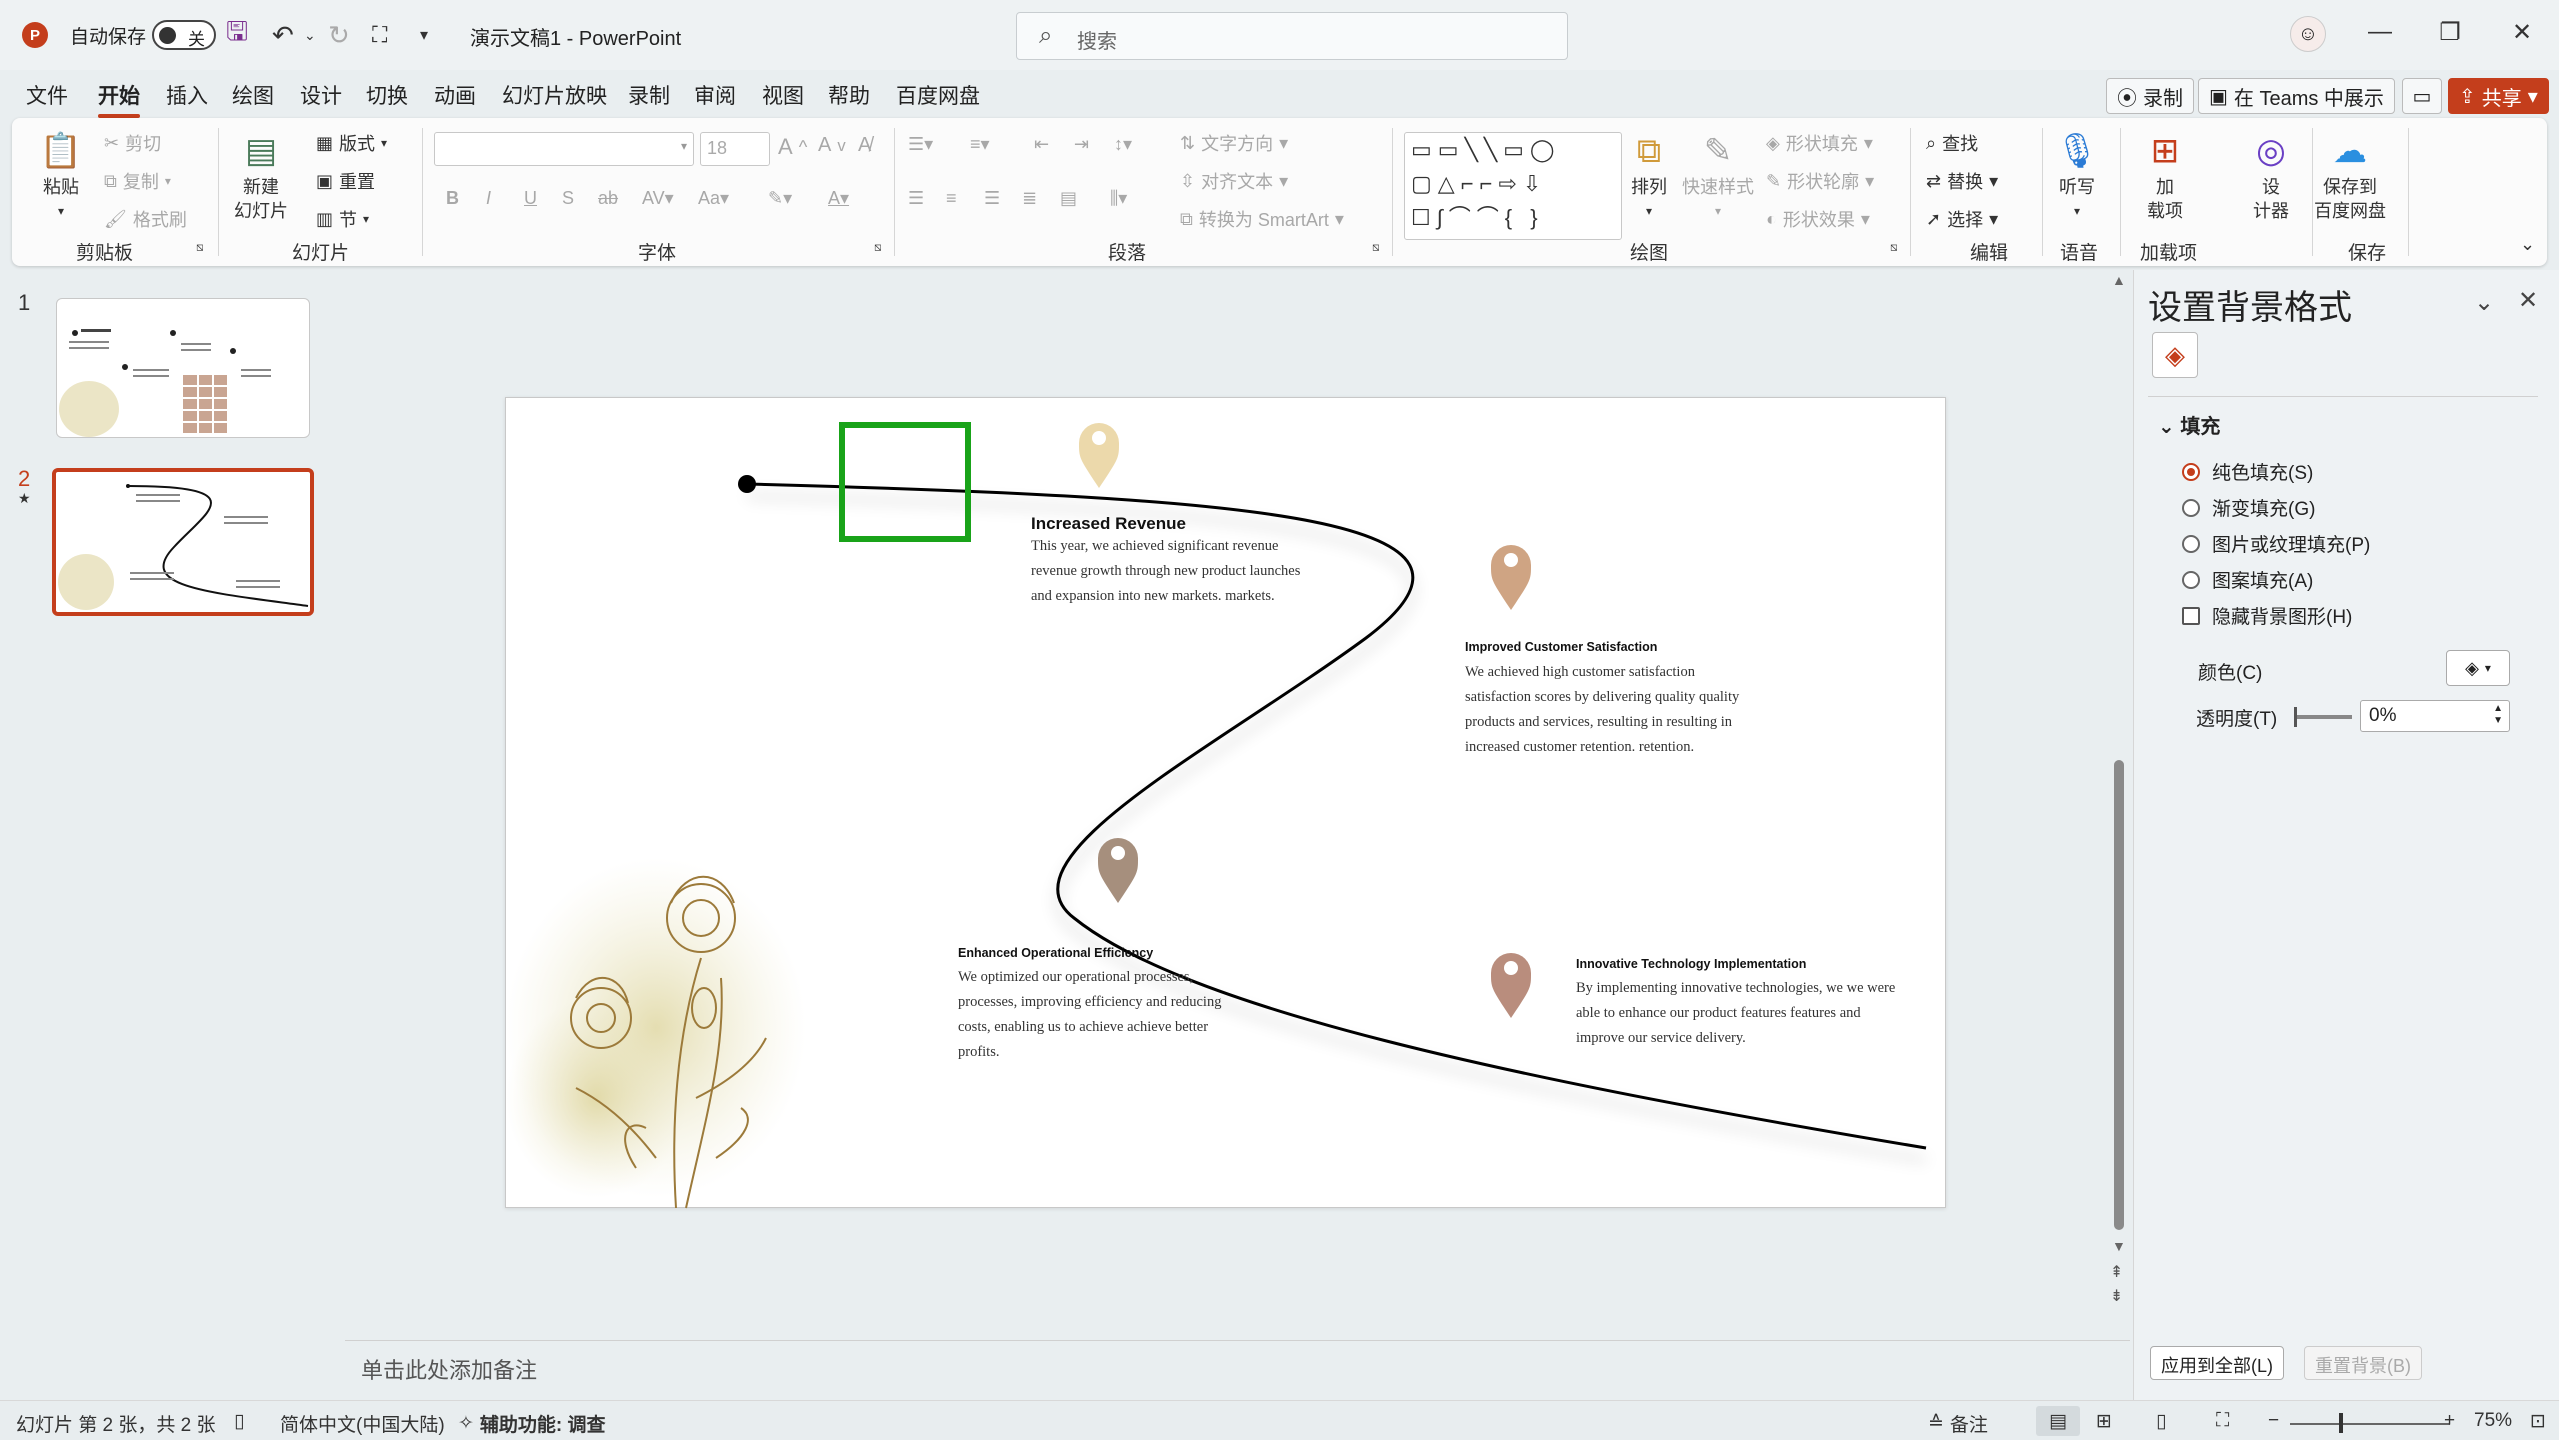 Image resolution: width=2559 pixels, height=1440 pixels. I want to click on hide-bg-graphics-checkbox, so click(2191, 615).